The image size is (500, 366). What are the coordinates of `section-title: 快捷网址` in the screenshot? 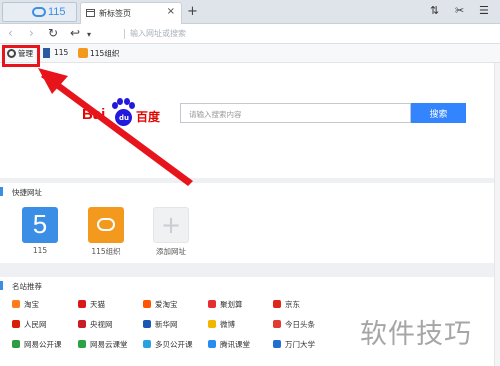 It's located at (27, 192).